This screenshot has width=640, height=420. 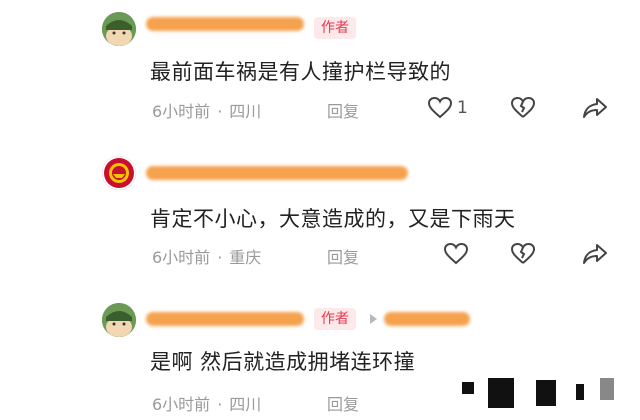 I want to click on comment-meta: 6小时前 · 重庆 回复, so click(x=255, y=256).